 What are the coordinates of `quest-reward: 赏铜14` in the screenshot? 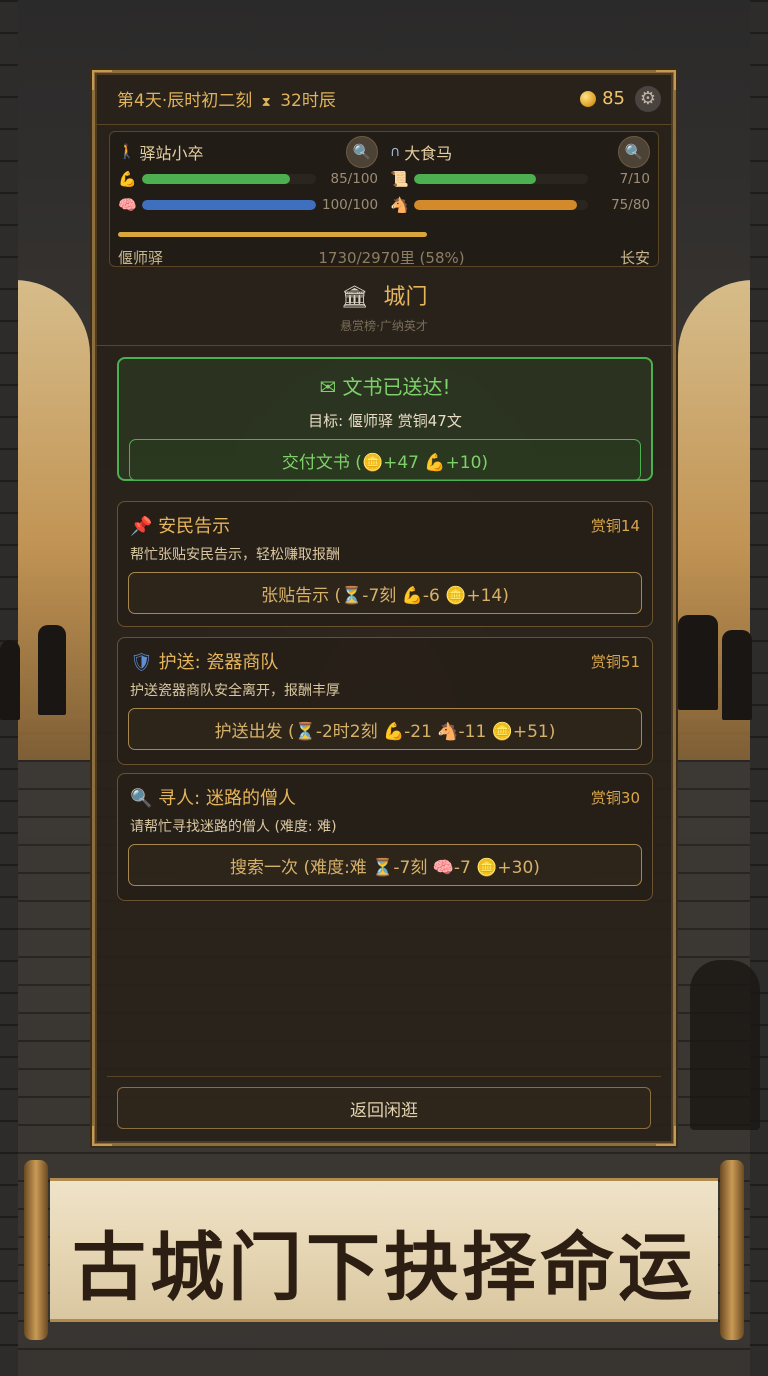 It's located at (615, 525).